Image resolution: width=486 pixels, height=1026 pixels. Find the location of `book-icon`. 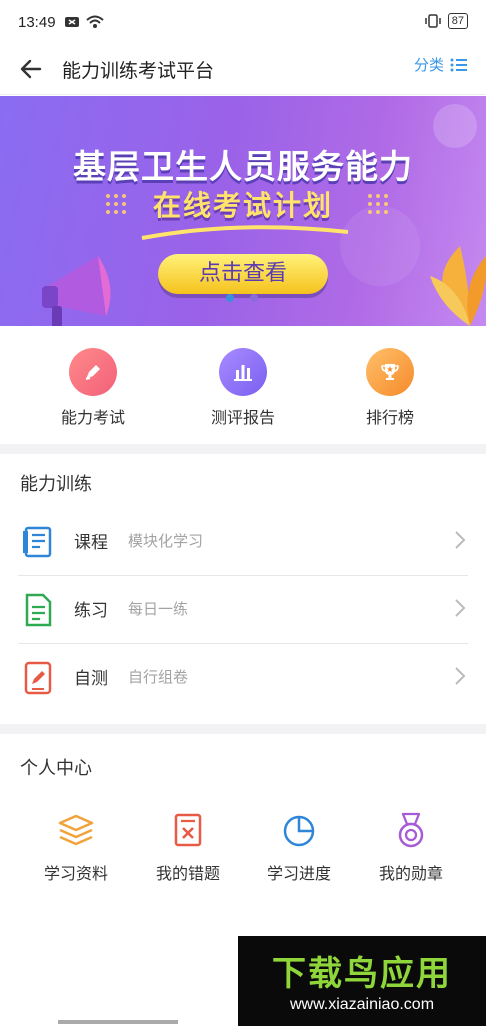

book-icon is located at coordinates (37, 542).